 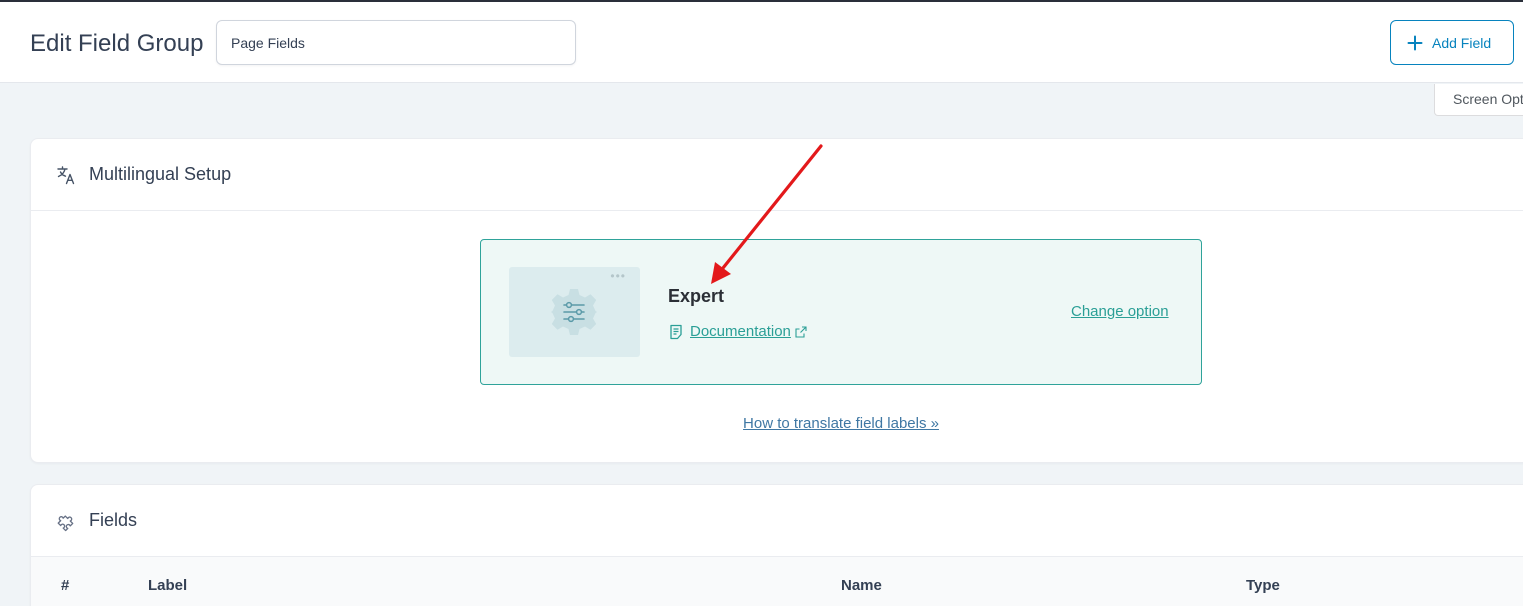 I want to click on translate-icon, so click(x=66, y=174).